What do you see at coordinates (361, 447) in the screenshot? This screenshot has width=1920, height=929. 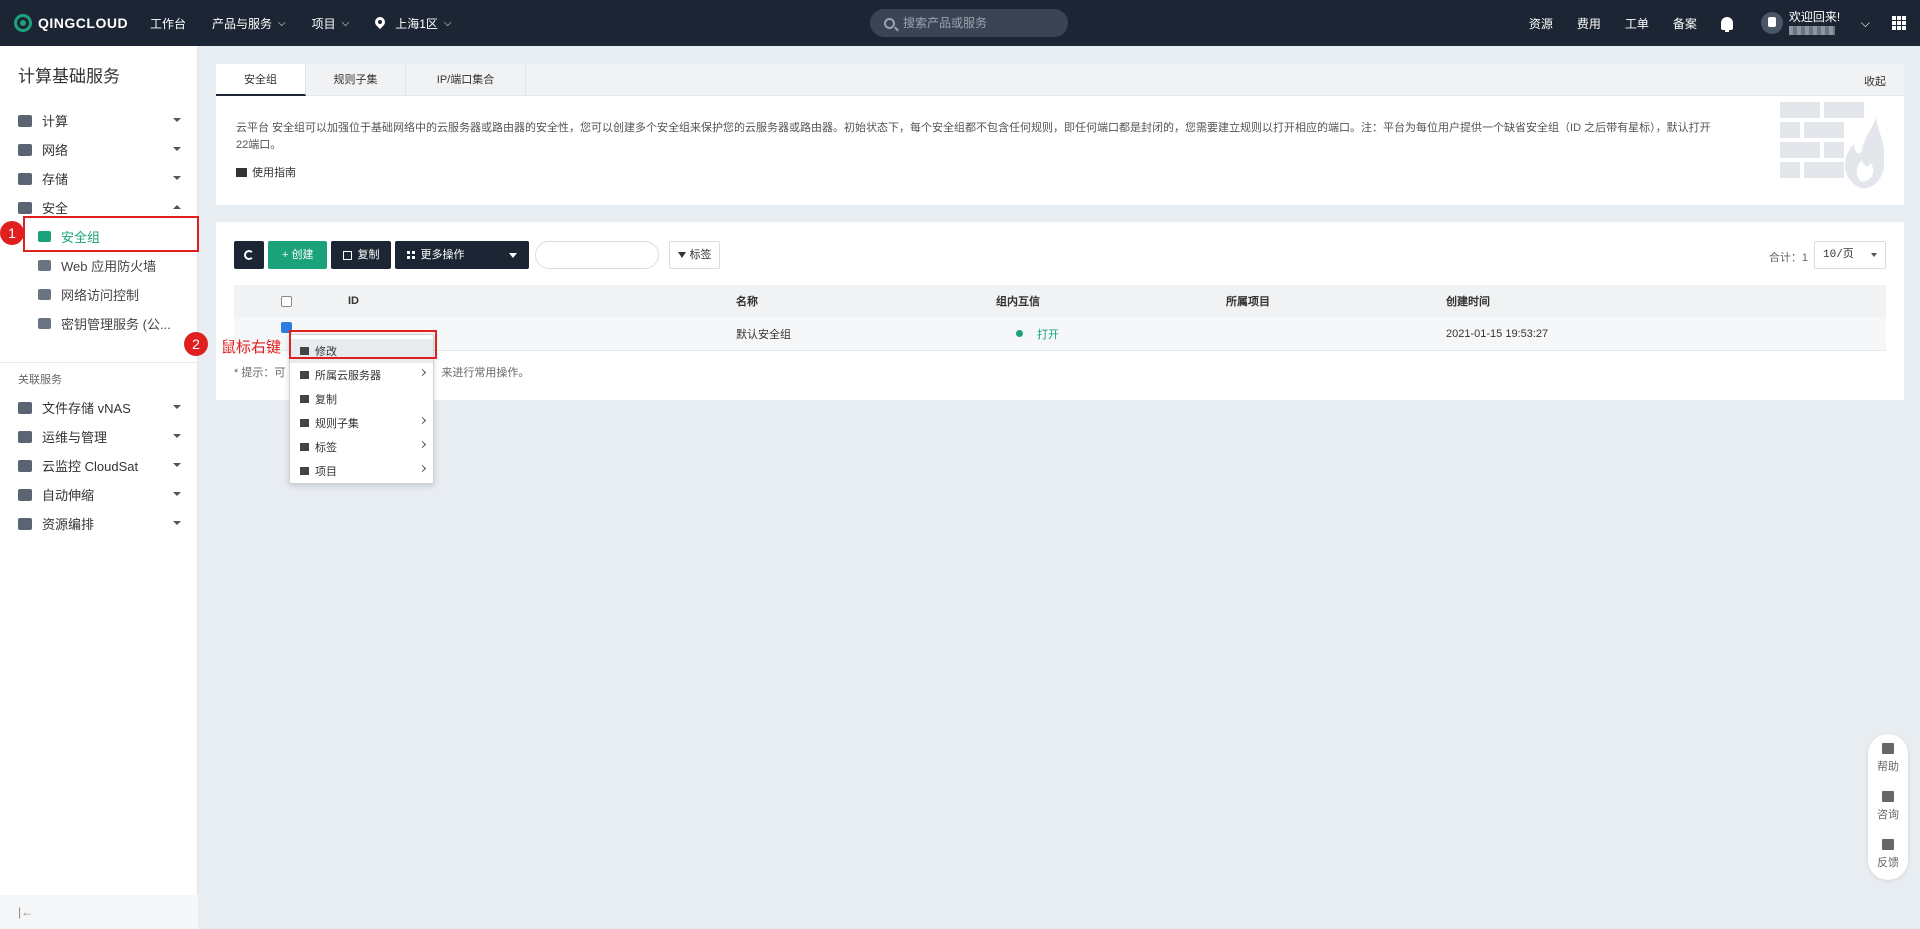 I see `context-item-tag: 标签` at bounding box center [361, 447].